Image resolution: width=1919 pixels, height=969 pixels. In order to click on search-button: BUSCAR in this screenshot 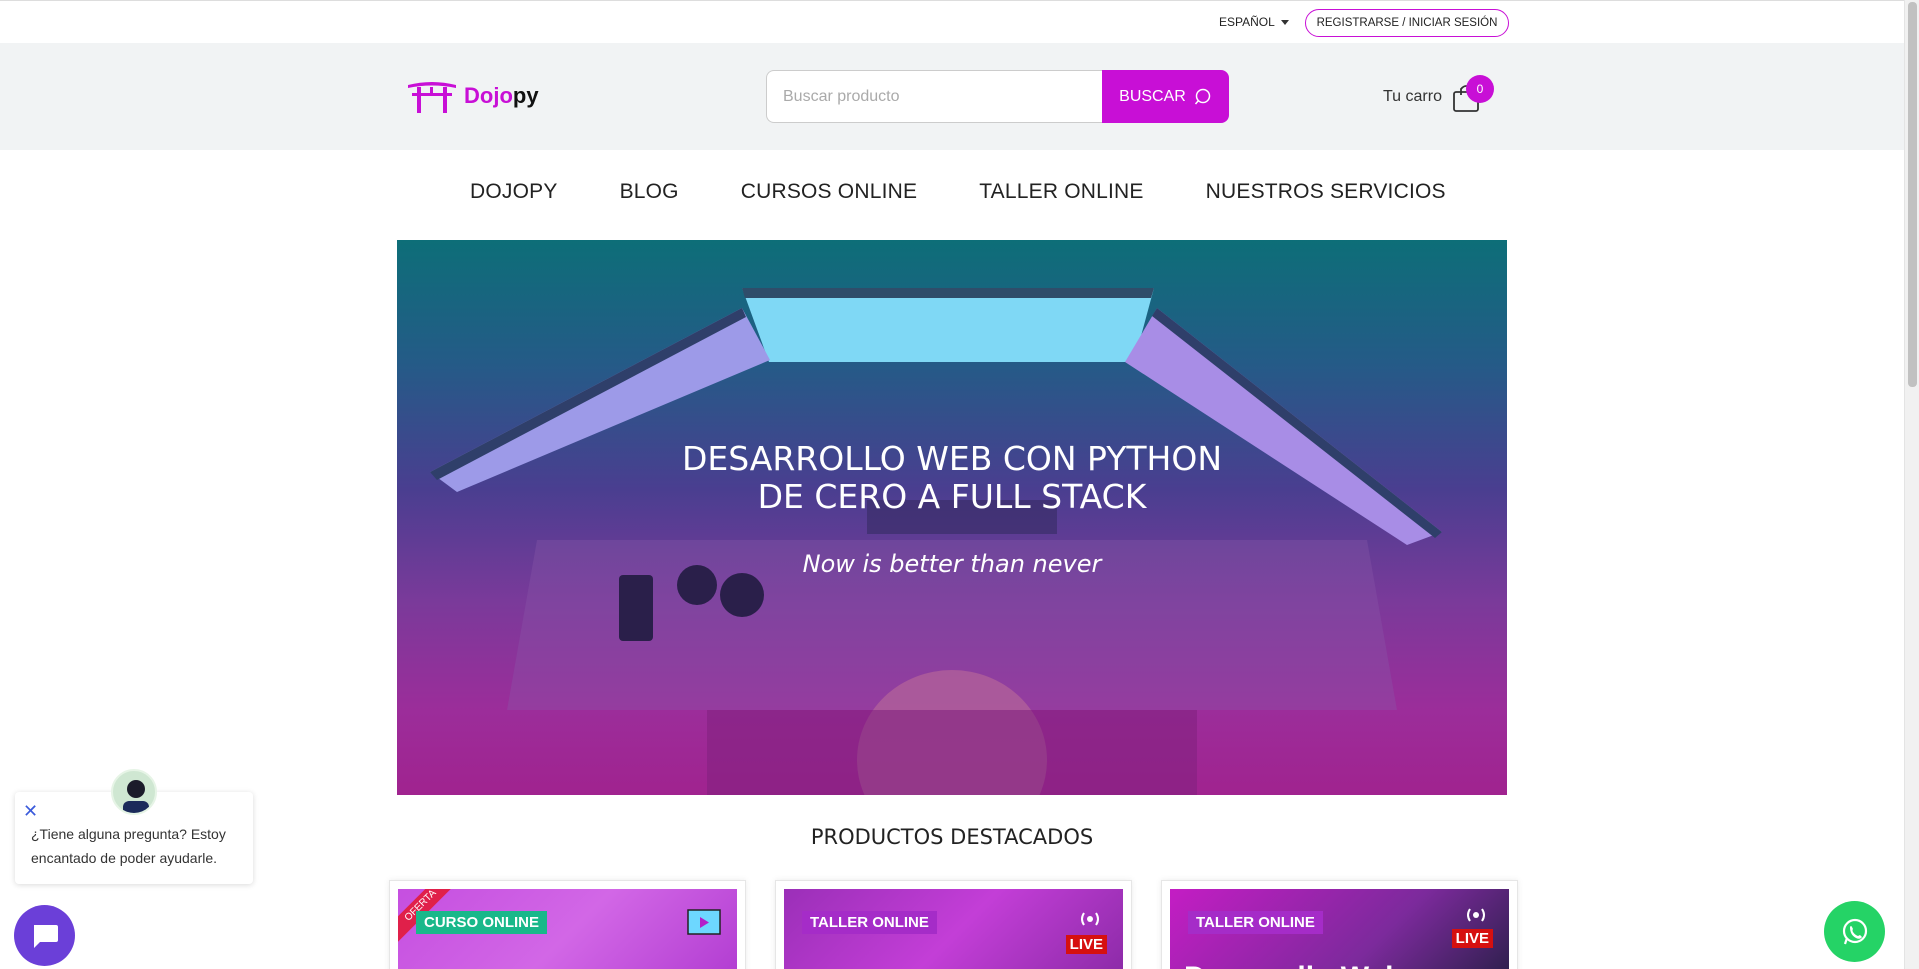, I will do `click(1165, 96)`.